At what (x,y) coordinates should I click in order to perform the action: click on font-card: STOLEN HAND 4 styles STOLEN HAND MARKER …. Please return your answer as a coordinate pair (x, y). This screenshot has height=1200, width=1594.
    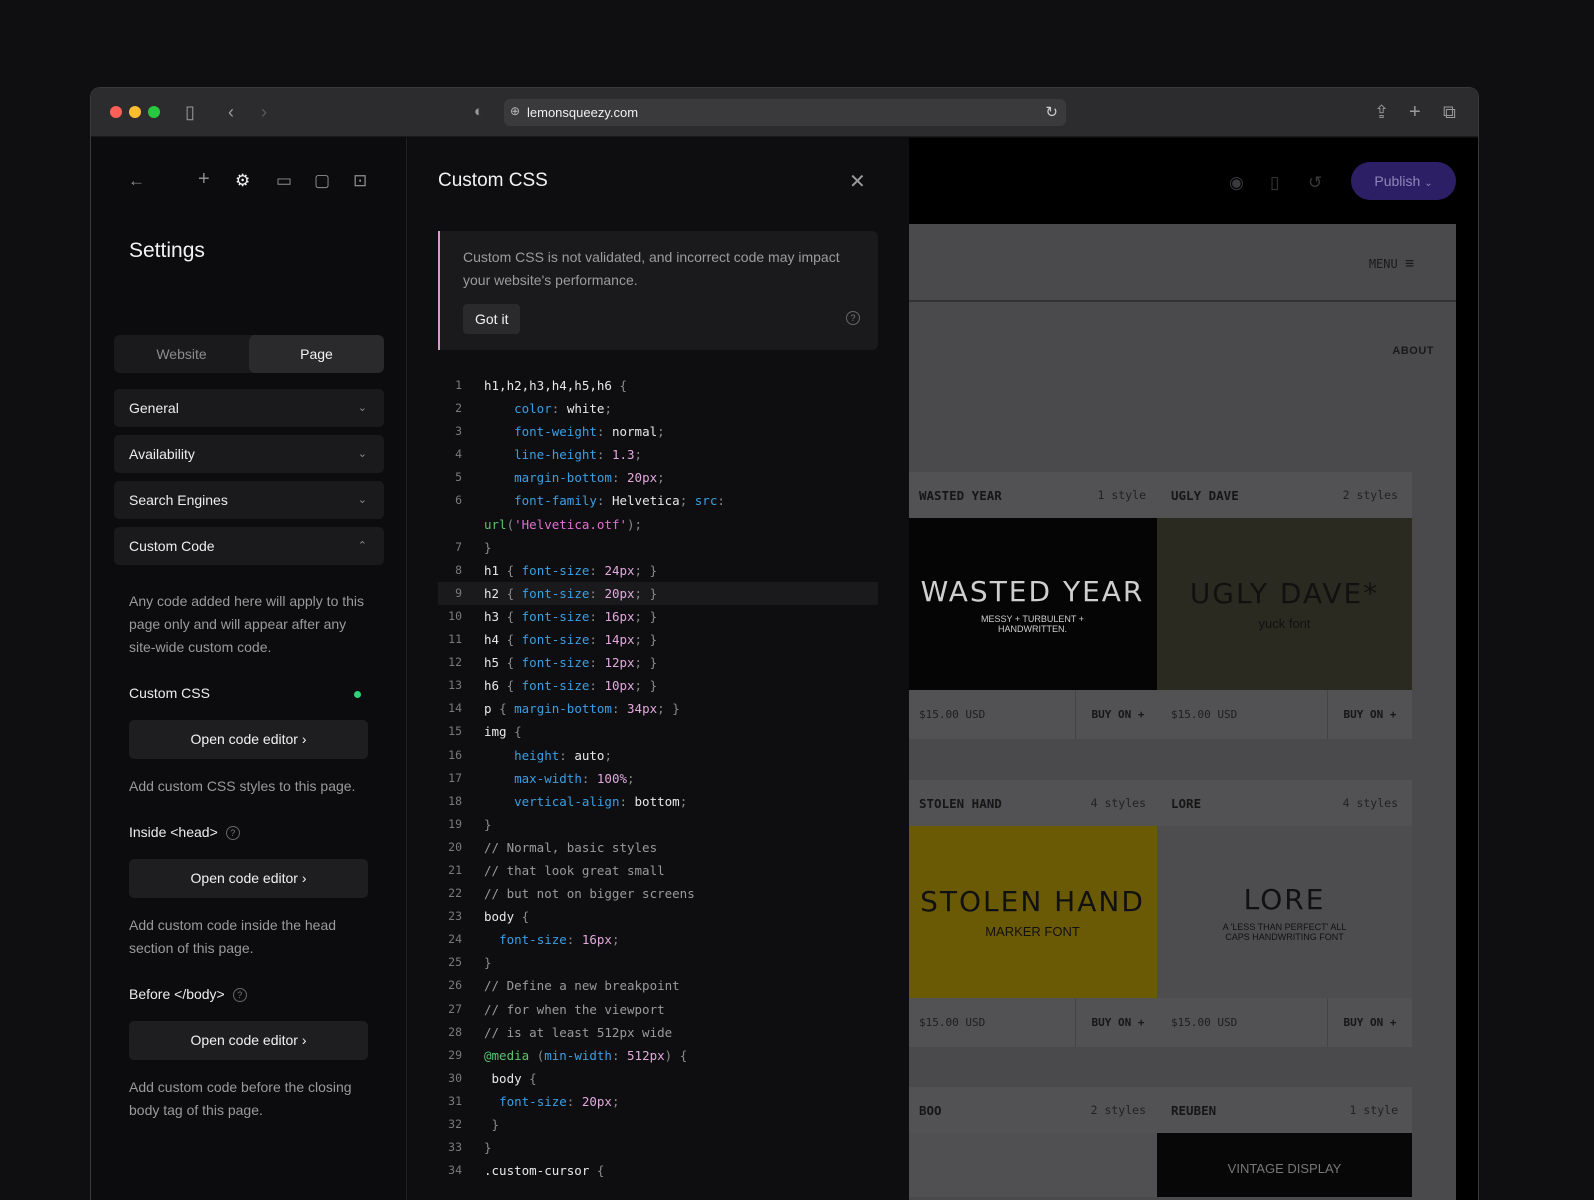
    Looking at the image, I should click on (1034, 913).